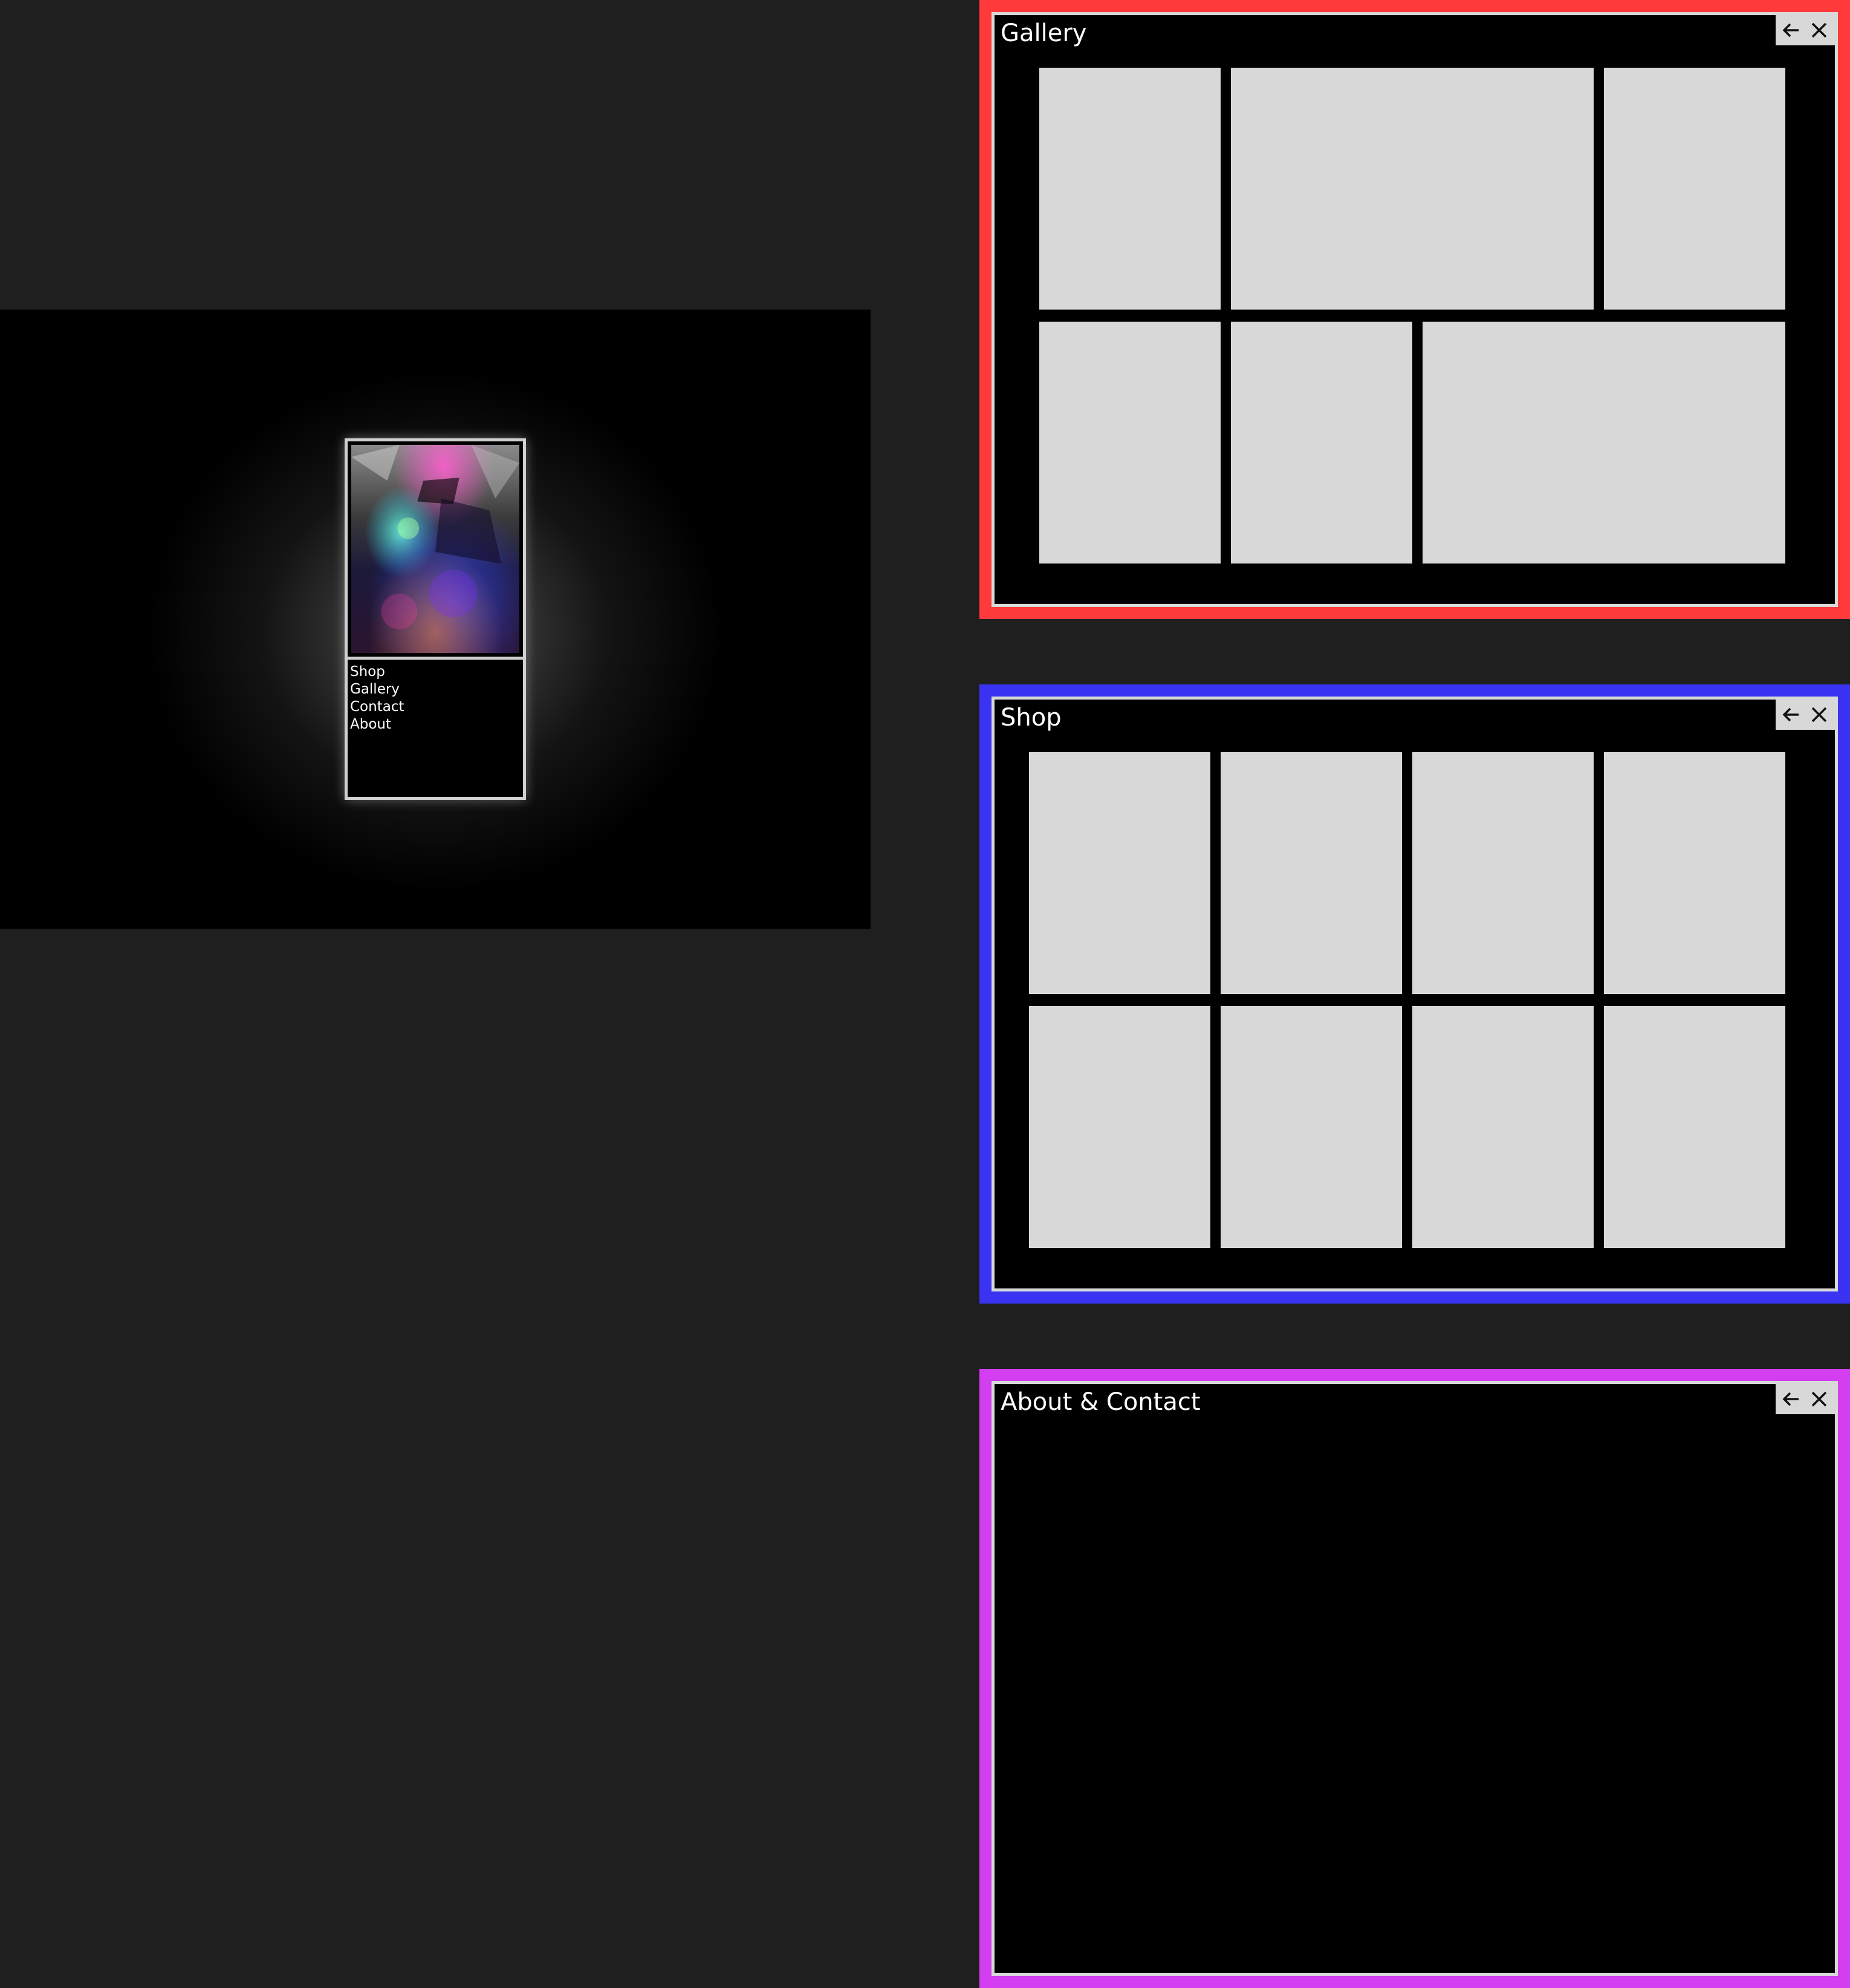 This screenshot has height=1988, width=1850. I want to click on shop-window-controls, so click(1805, 715).